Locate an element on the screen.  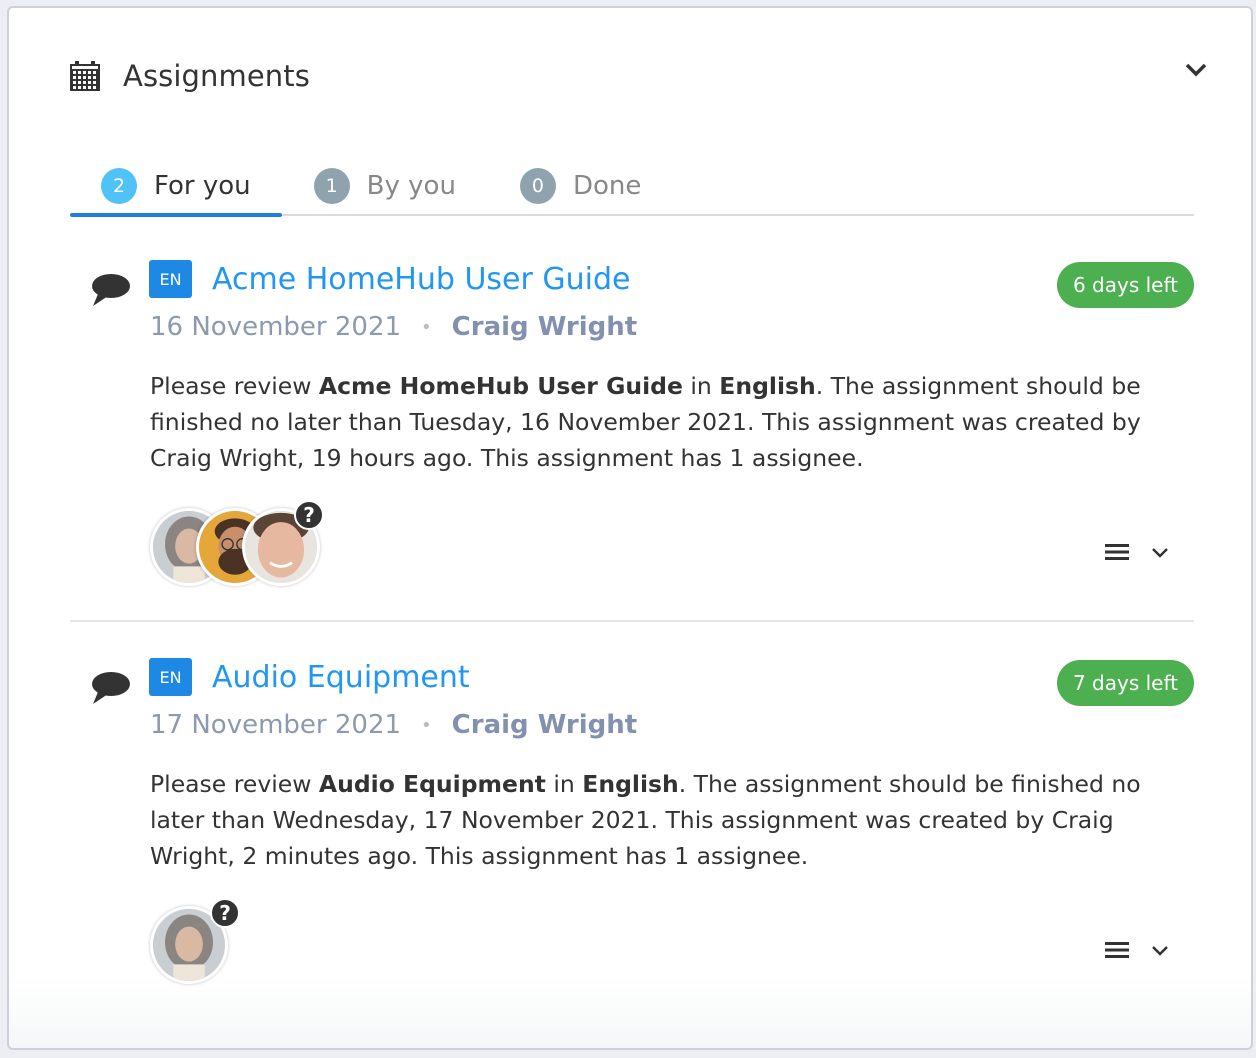
tab-for-you: 2 For you is located at coordinates (176, 187).